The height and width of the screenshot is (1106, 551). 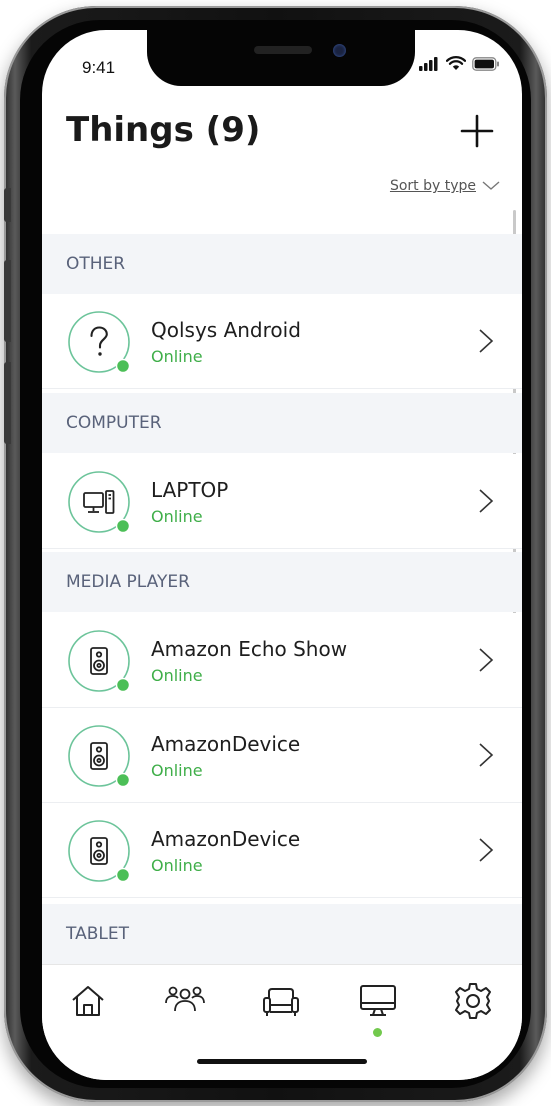 I want to click on front-camera, so click(x=339, y=50).